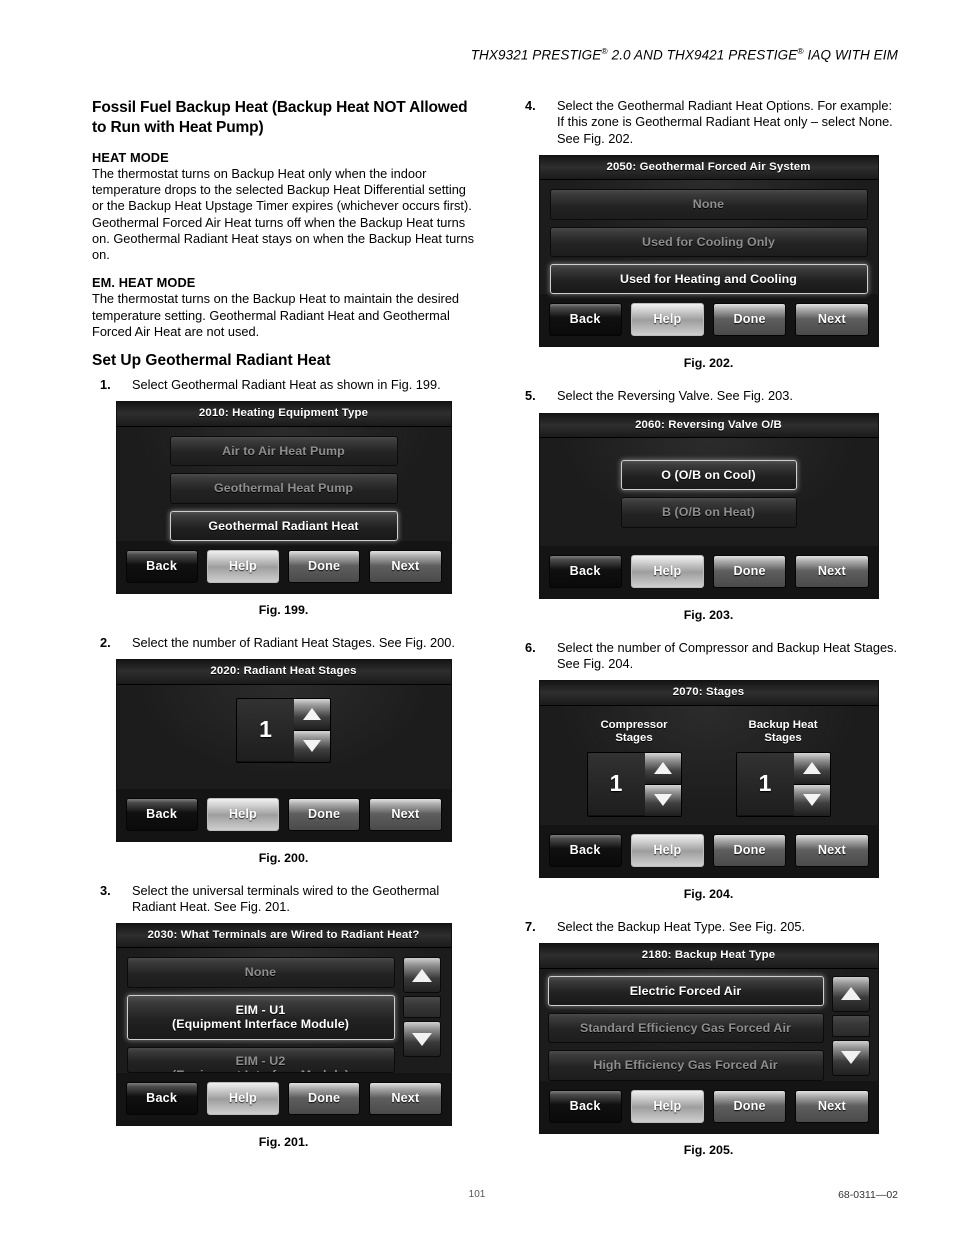 The height and width of the screenshot is (1235, 954). Describe the element at coordinates (530, 647) in the screenshot. I see `step-6-number: 6.` at that location.